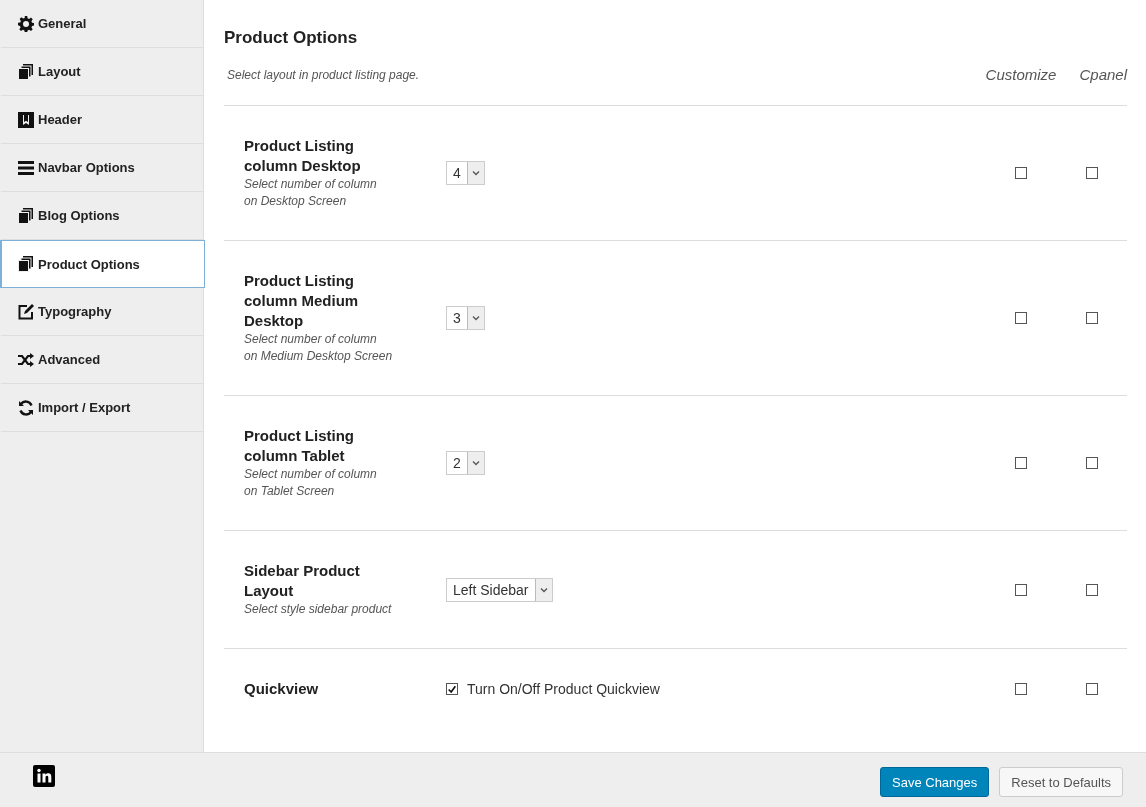  Describe the element at coordinates (465, 173) in the screenshot. I see `select-dropdown: 4` at that location.